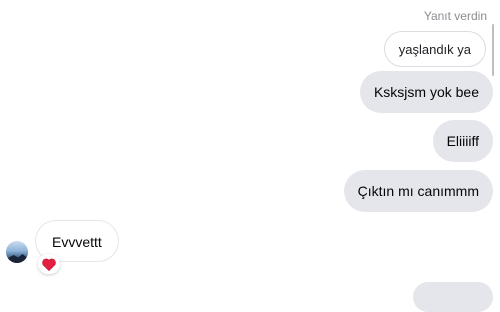  Describe the element at coordinates (455, 16) in the screenshot. I see `reply-indicator: Yanıt verdin` at that location.